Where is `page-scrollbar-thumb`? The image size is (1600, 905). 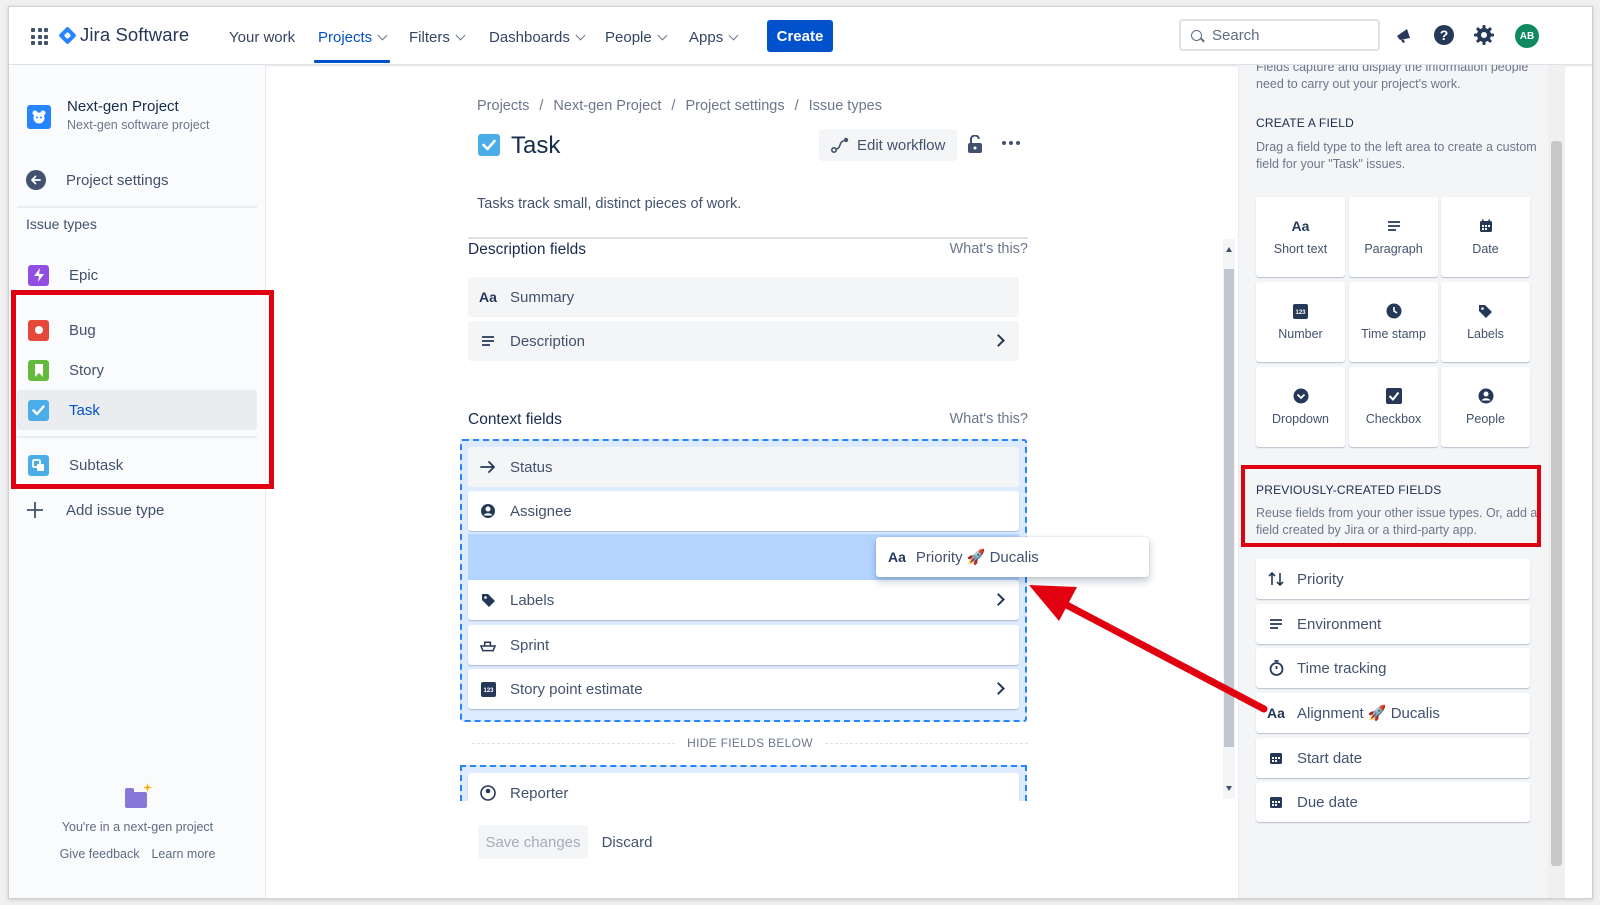 page-scrollbar-thumb is located at coordinates (1556, 503).